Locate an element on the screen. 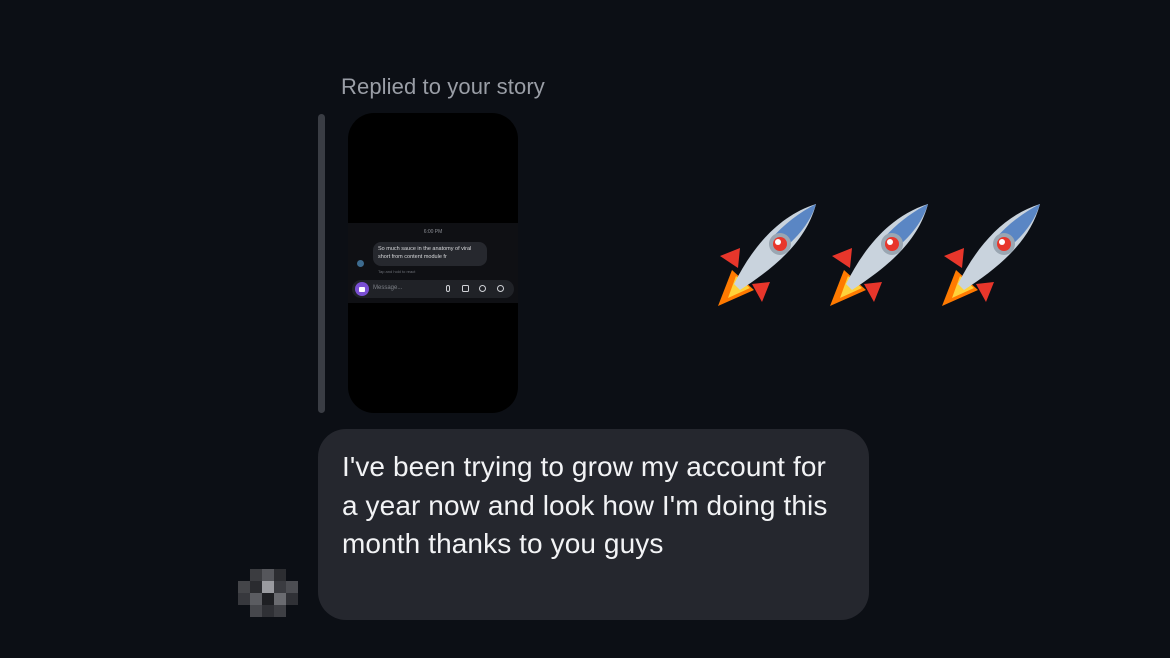 The image size is (1170, 658). add-icon is located at coordinates (500, 288).